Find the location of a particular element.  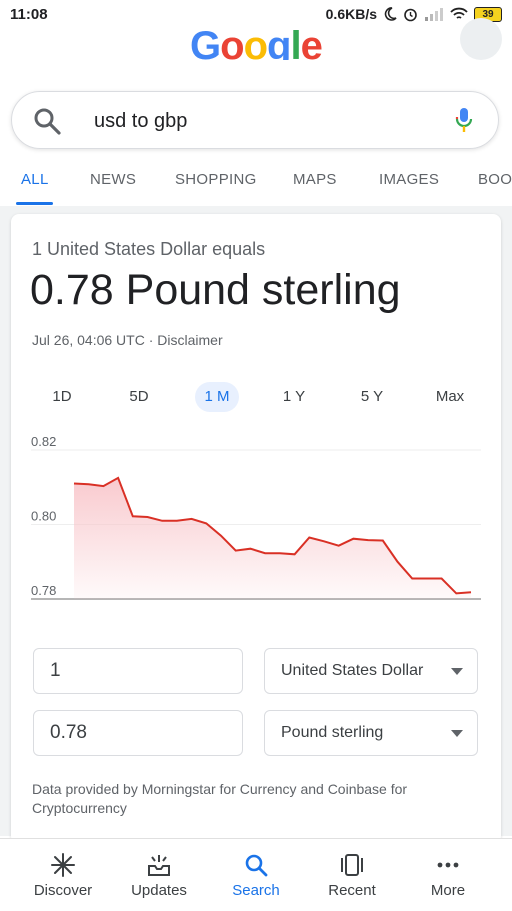

tab-all: ALL is located at coordinates (35, 179).